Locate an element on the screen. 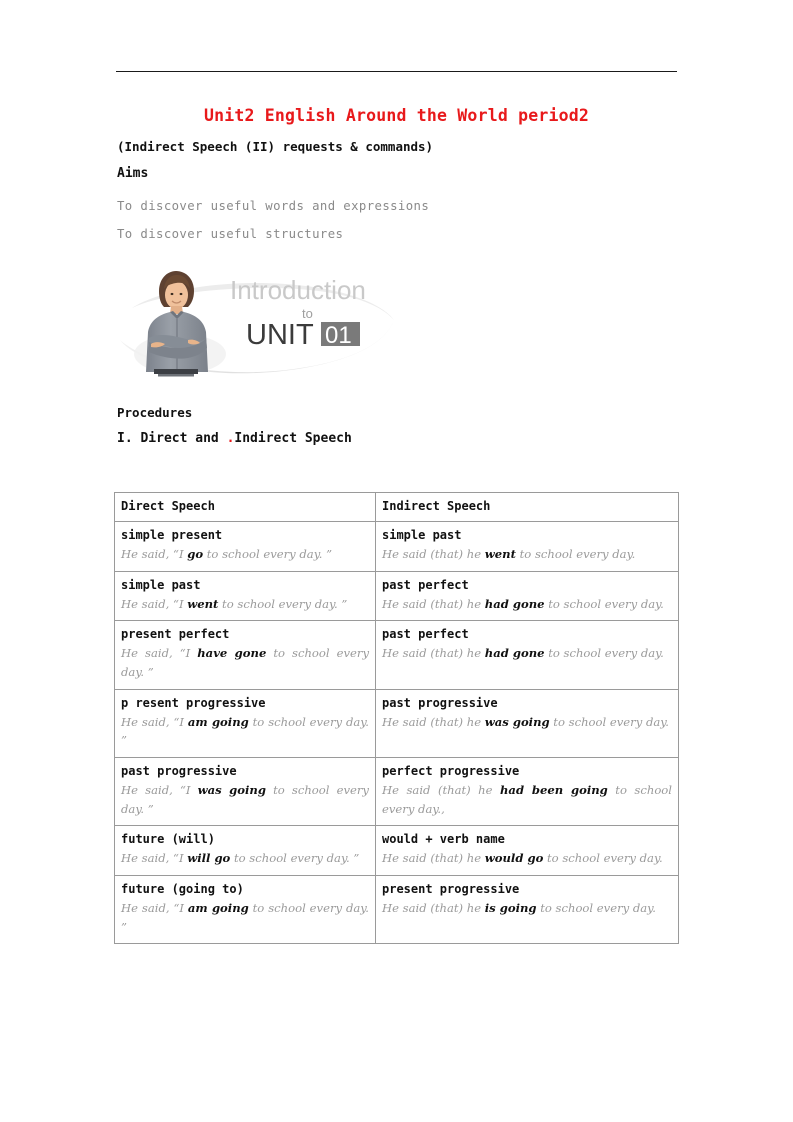  section-heading-prefix: I. Direct and is located at coordinates (172, 438).